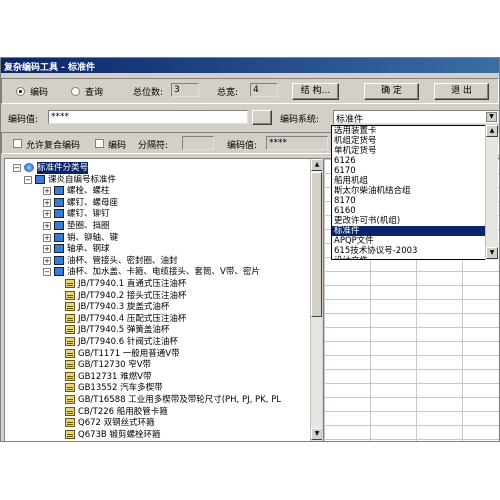  I want to click on query-radio, so click(75, 91).